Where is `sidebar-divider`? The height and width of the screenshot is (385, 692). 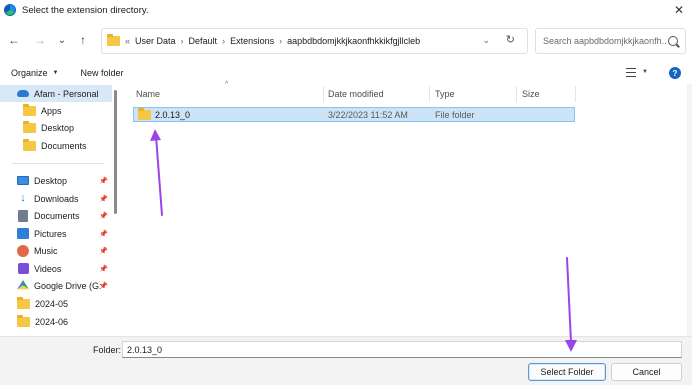
sidebar-divider is located at coordinates (58, 163).